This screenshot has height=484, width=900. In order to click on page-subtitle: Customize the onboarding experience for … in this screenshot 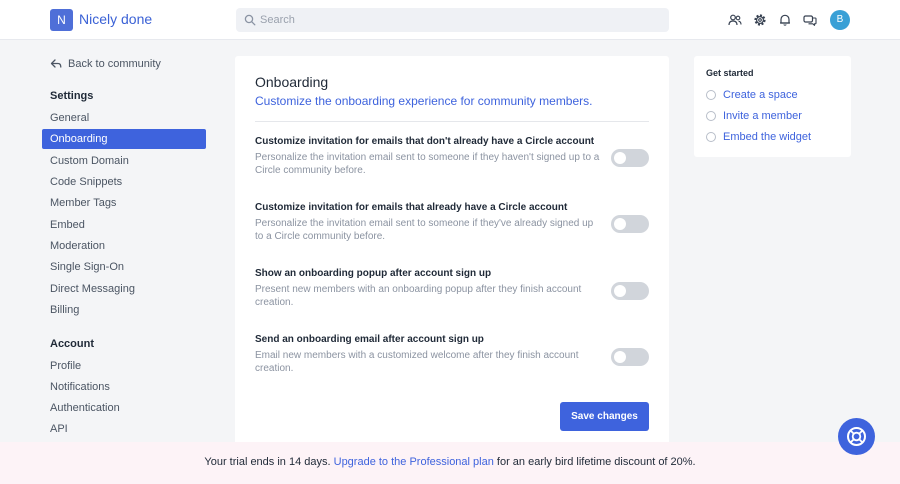, I will do `click(424, 101)`.